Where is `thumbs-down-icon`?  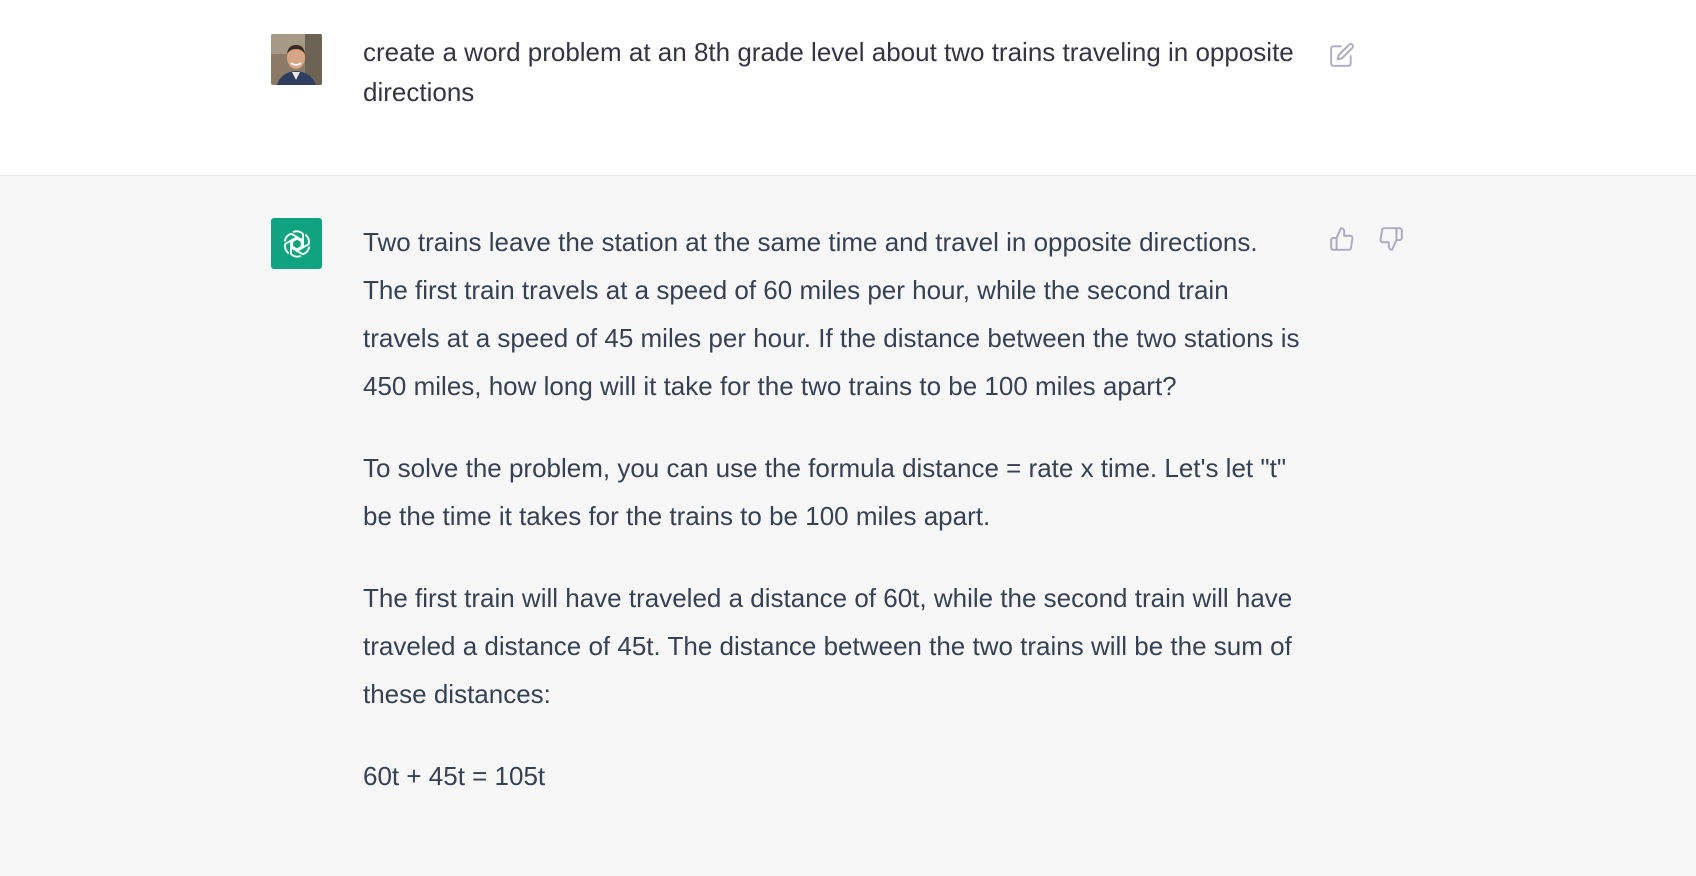
thumbs-down-icon is located at coordinates (1391, 239).